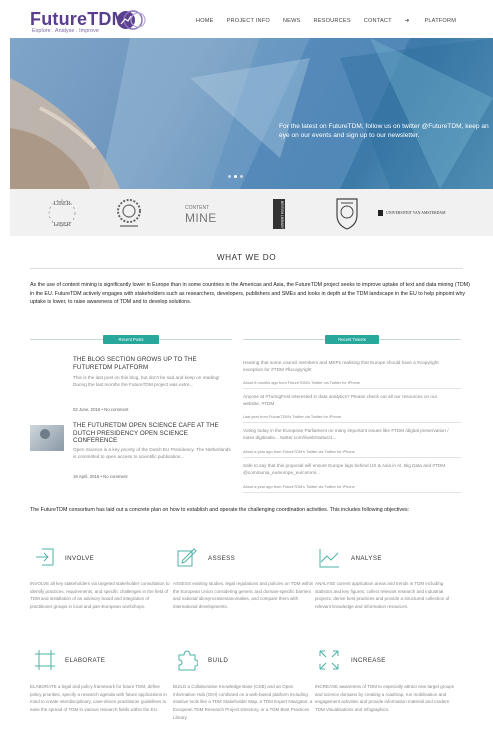 The width and height of the screenshot is (493, 754). What do you see at coordinates (129, 213) in the screenshot?
I see `gear-seal-logo` at bounding box center [129, 213].